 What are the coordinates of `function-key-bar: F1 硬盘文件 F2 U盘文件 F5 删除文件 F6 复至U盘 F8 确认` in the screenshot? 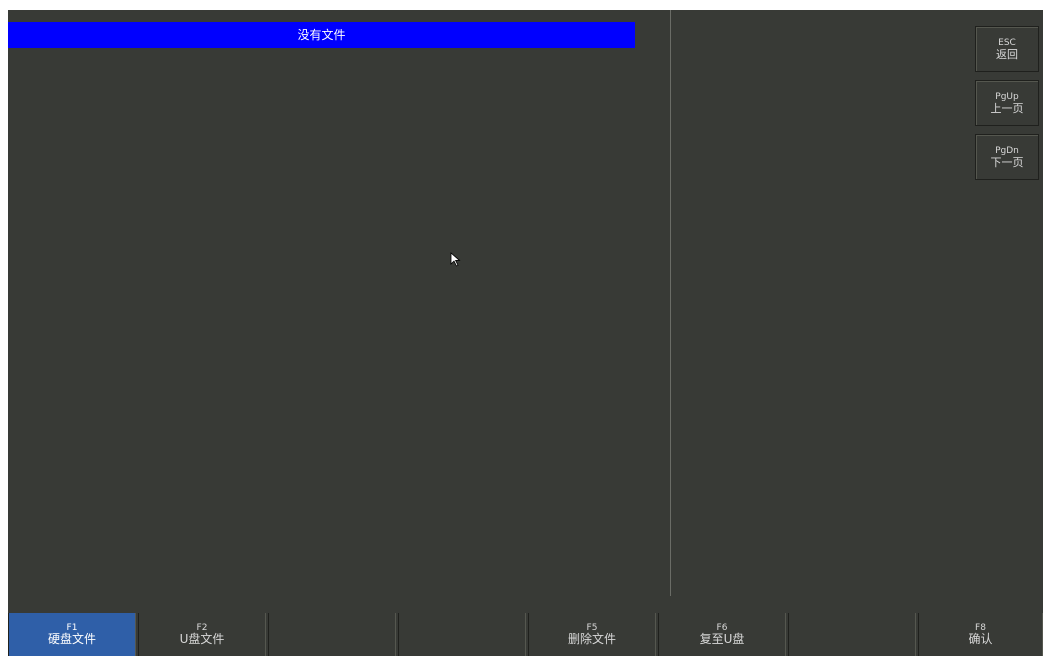 It's located at (525, 634).